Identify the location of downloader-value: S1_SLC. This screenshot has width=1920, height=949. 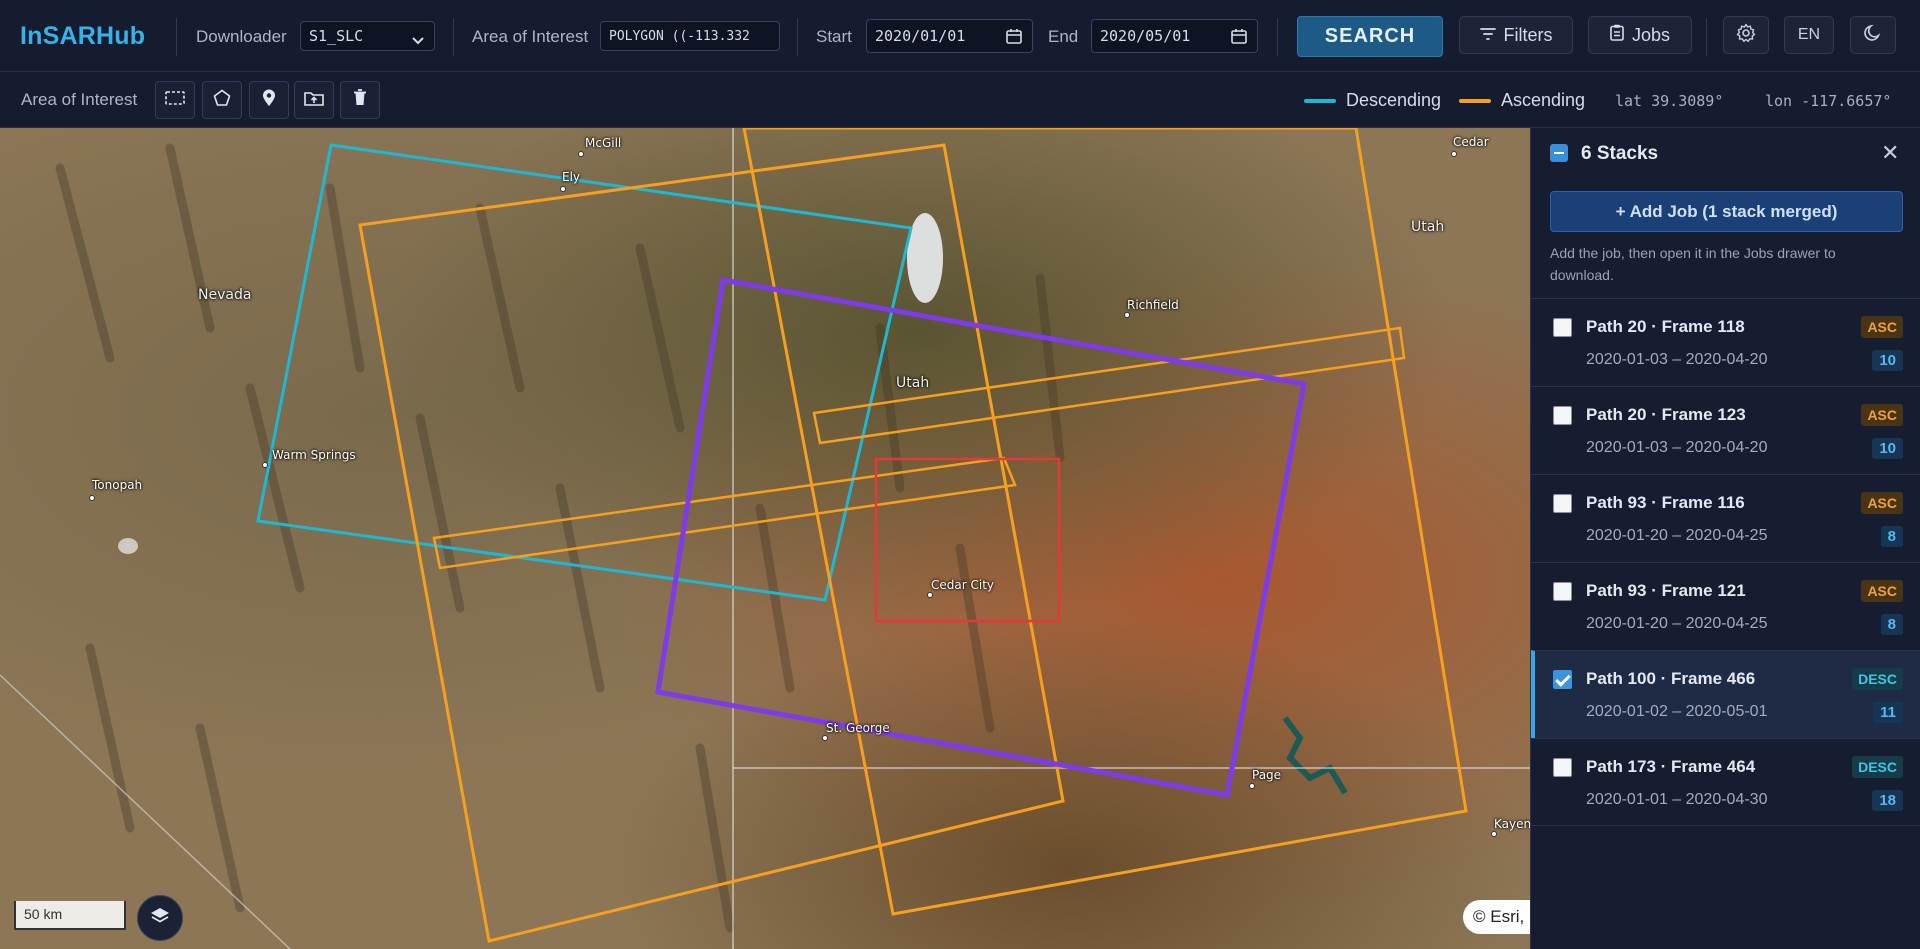
(336, 36).